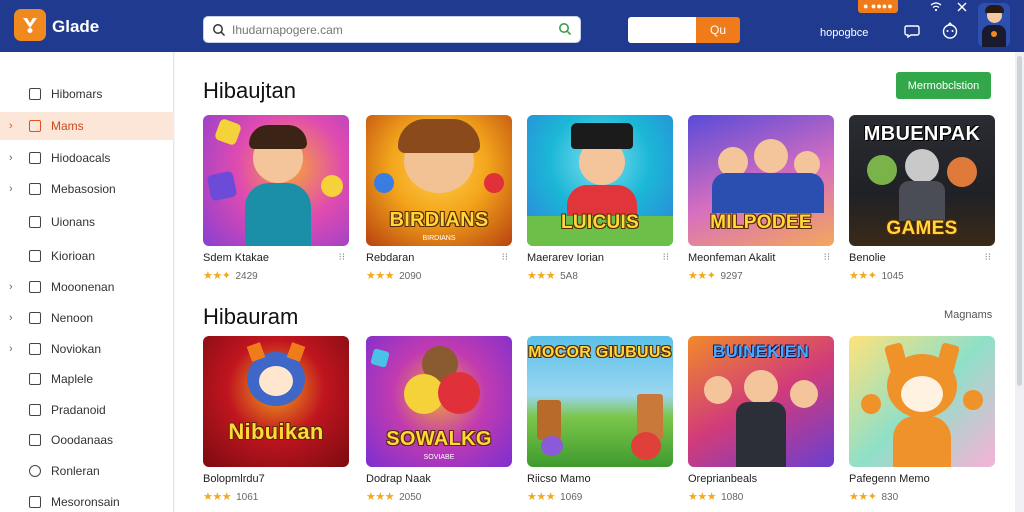  What do you see at coordinates (77, 94) in the screenshot?
I see `sidebar-item-label: Hibomars` at bounding box center [77, 94].